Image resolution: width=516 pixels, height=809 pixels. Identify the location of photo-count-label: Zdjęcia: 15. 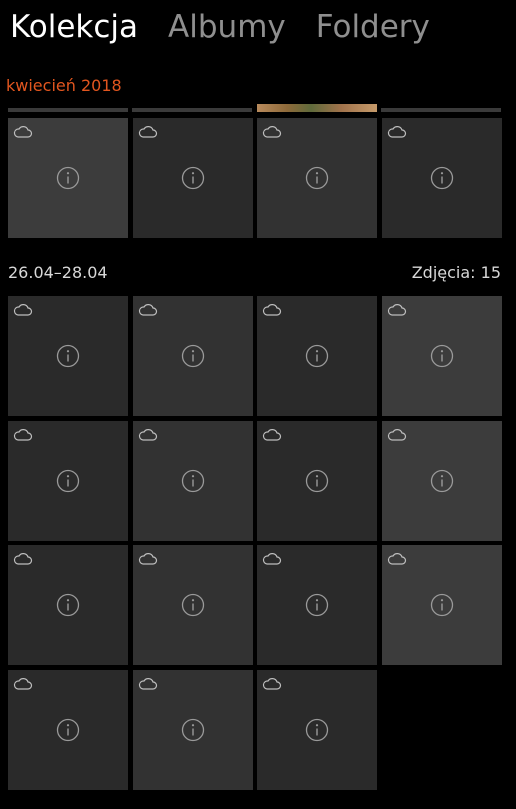
(456, 272).